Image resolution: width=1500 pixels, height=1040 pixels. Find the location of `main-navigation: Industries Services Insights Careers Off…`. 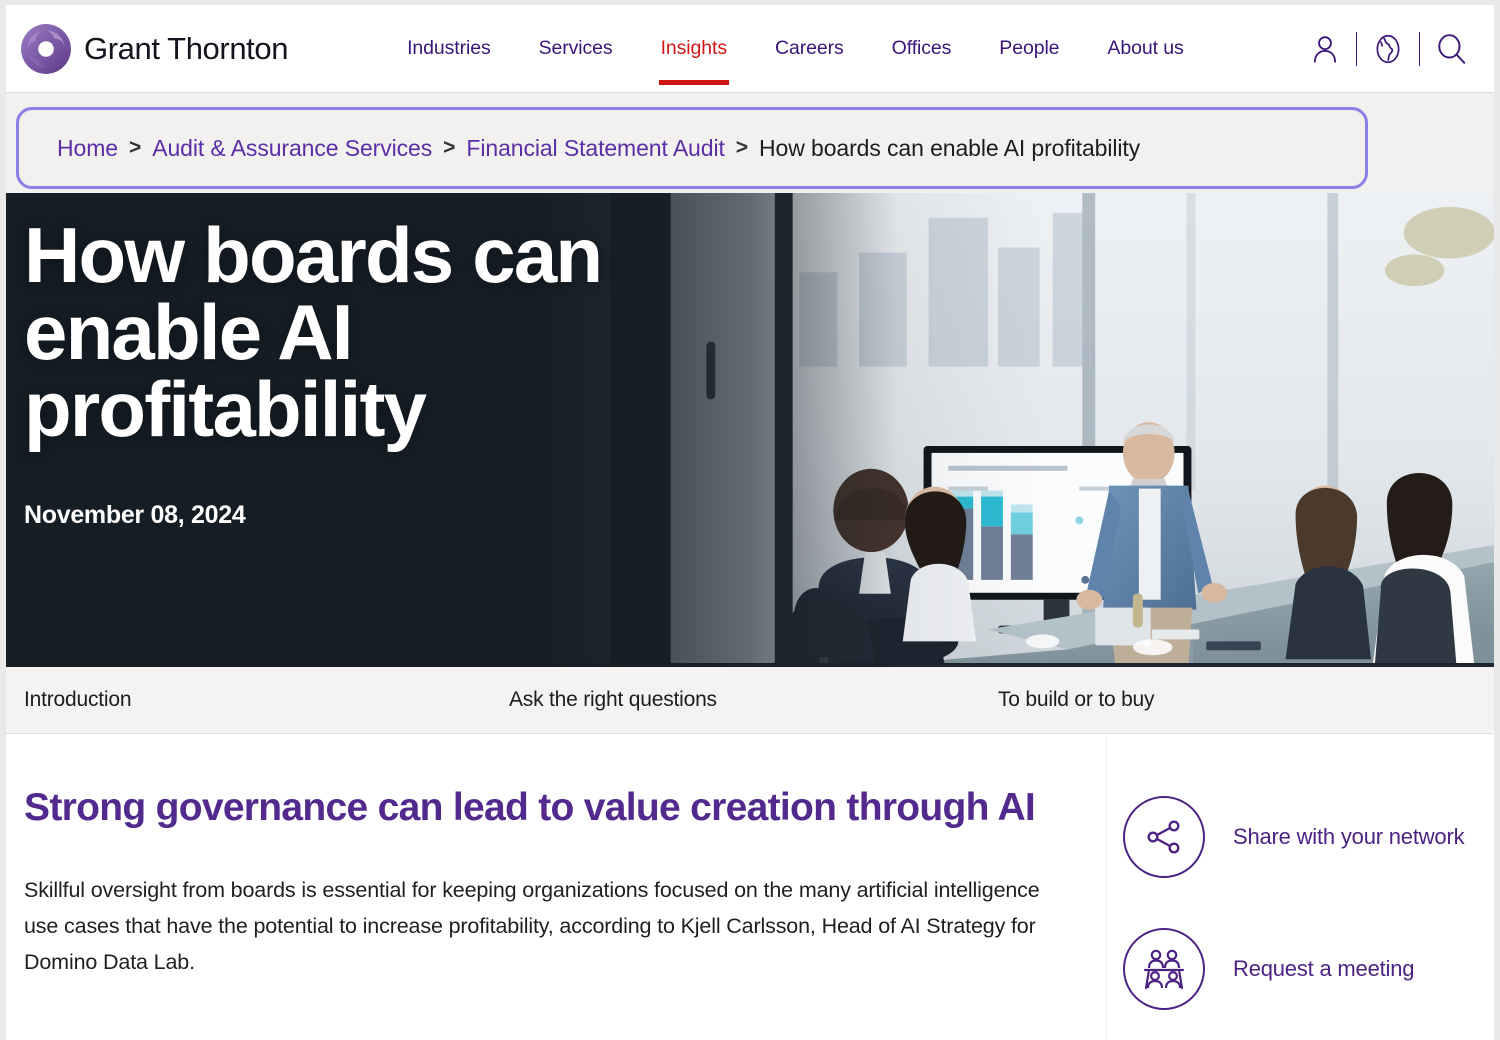

main-navigation: Industries Services Insights Careers Off… is located at coordinates (795, 49).